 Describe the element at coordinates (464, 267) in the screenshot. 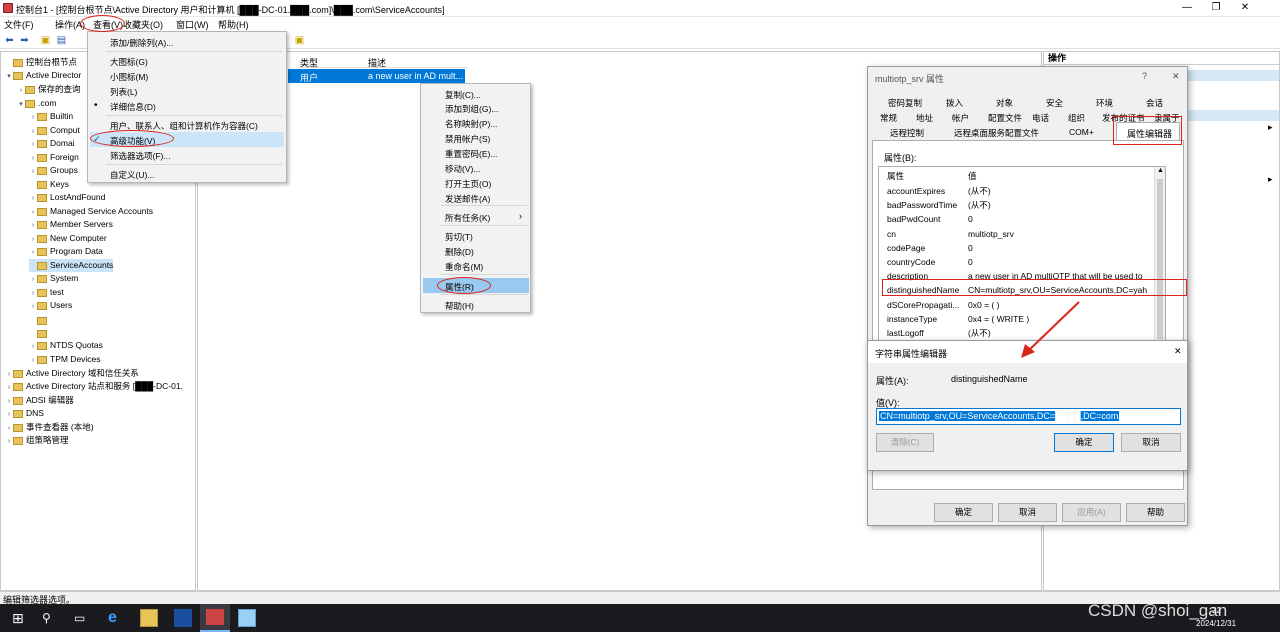

I see `ctx-item-rename: 重命名(M)` at that location.